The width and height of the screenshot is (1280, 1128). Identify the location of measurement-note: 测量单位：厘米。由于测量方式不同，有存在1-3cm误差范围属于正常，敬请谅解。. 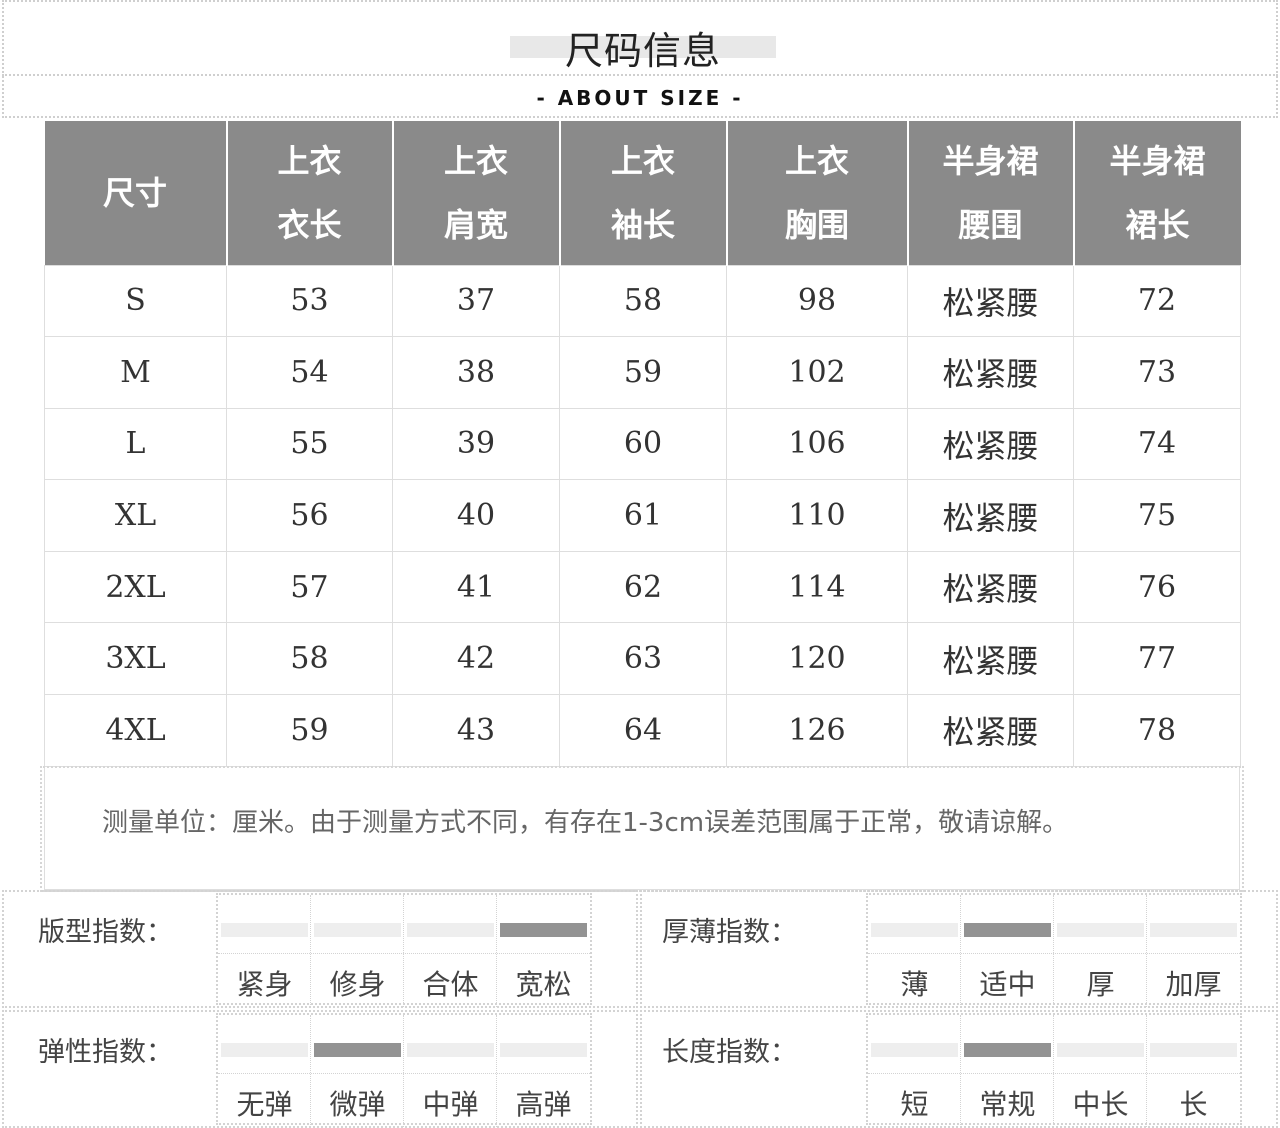
(585, 823).